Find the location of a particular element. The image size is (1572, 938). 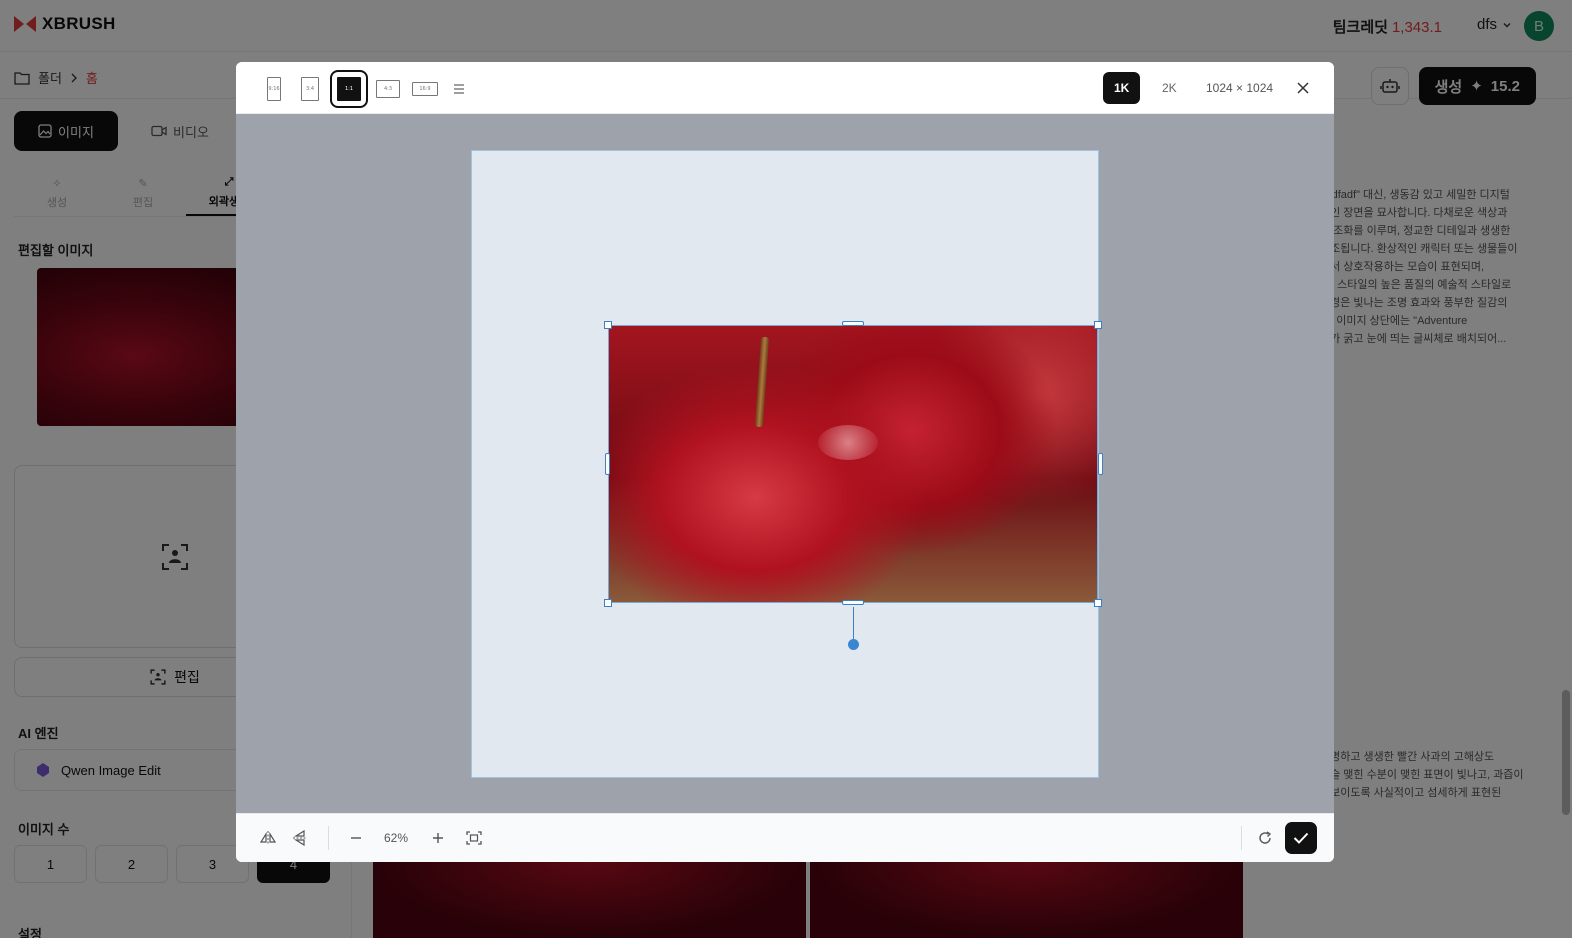

fit-to-screen-button is located at coordinates (474, 838).